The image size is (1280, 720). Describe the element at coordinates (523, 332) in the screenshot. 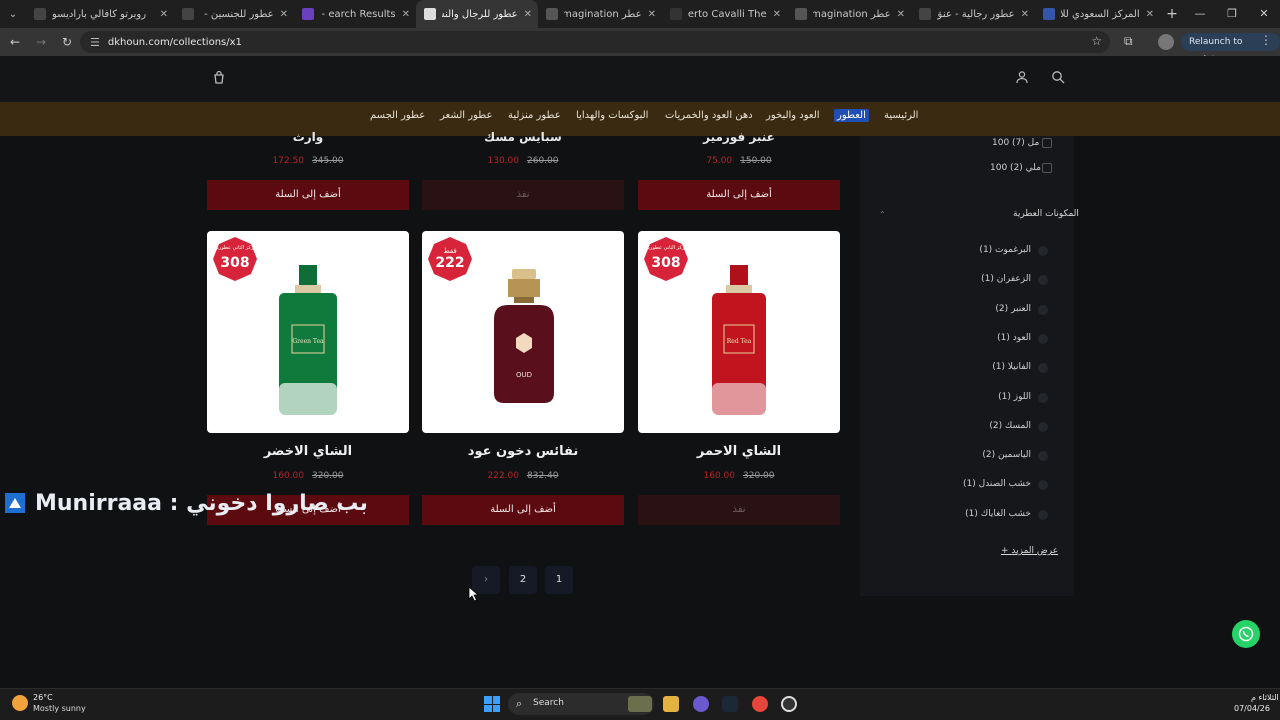

I see `product-image-oud: فقط 222 OUD` at that location.